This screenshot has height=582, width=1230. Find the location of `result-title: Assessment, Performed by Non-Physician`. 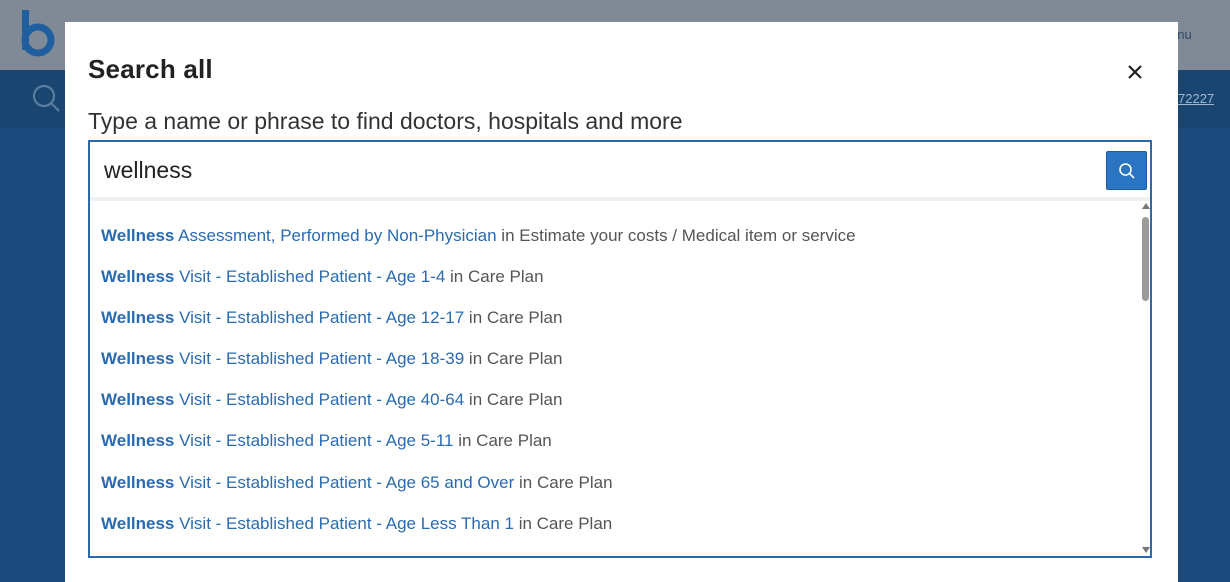

result-title: Assessment, Performed by Non-Physician is located at coordinates (335, 235).